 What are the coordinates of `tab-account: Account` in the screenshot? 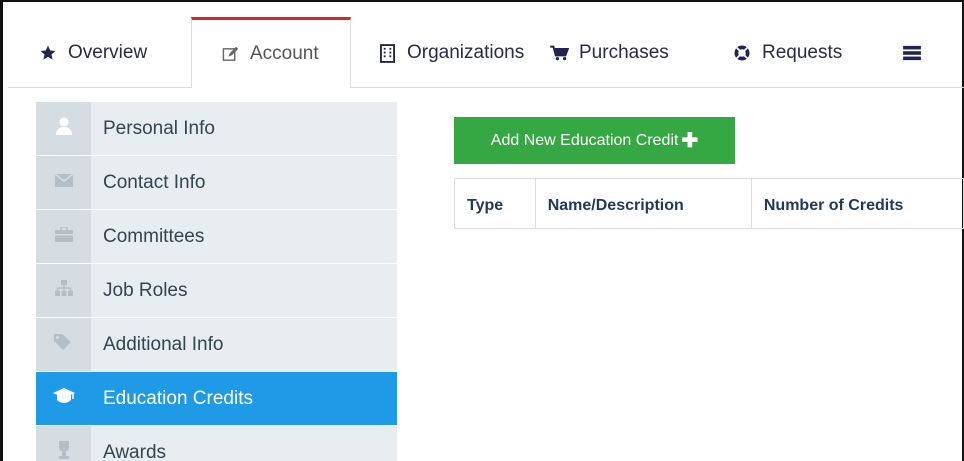 It's located at (271, 52).